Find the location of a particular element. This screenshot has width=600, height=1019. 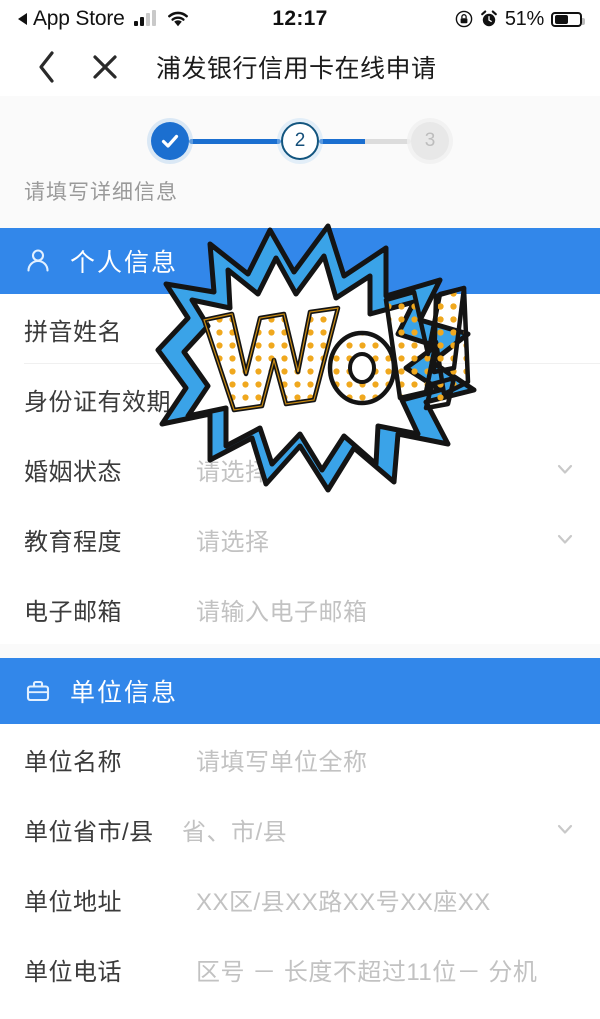

alarm-clock-icon is located at coordinates (489, 19).